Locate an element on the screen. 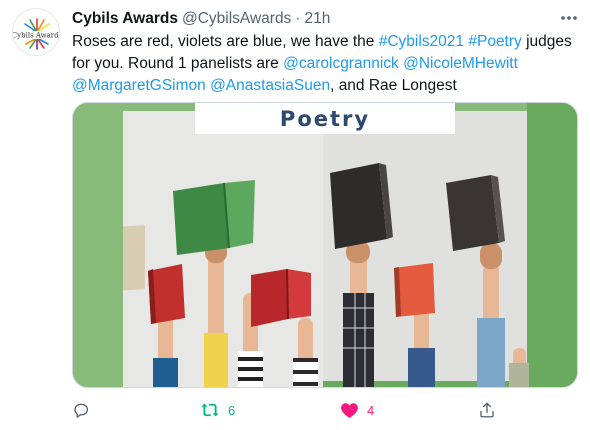 Image resolution: width=590 pixels, height=430 pixels. book-red-small is located at coordinates (166, 294).